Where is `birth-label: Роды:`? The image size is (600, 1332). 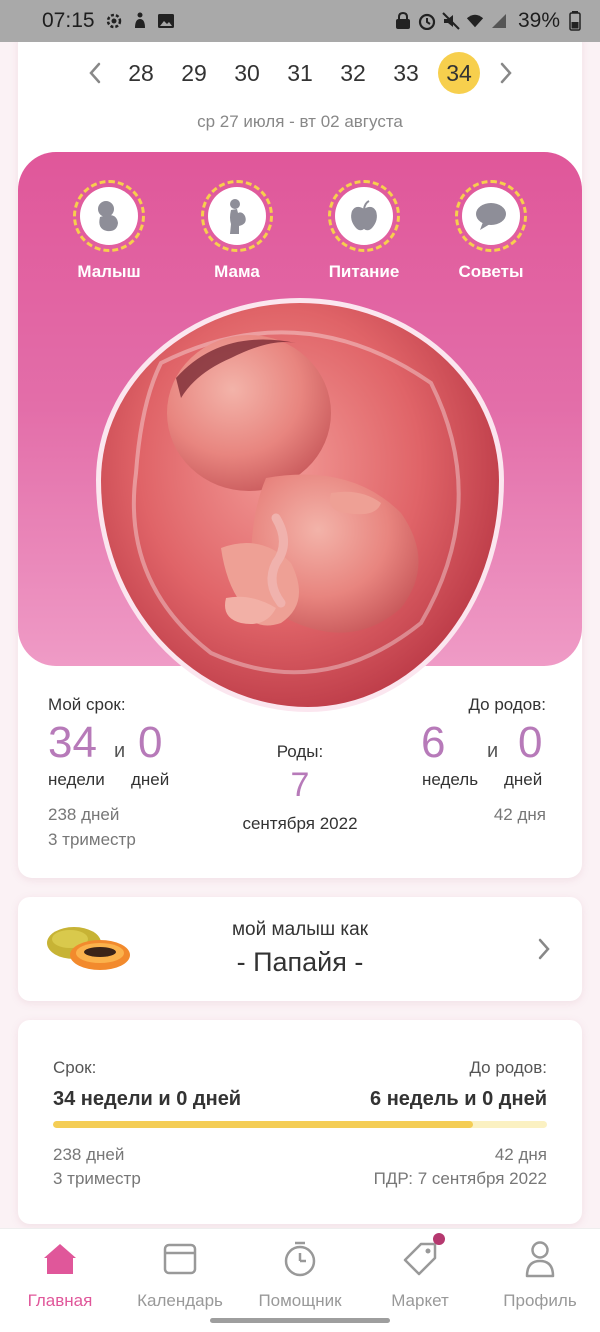
birth-label: Роды: is located at coordinates (300, 751).